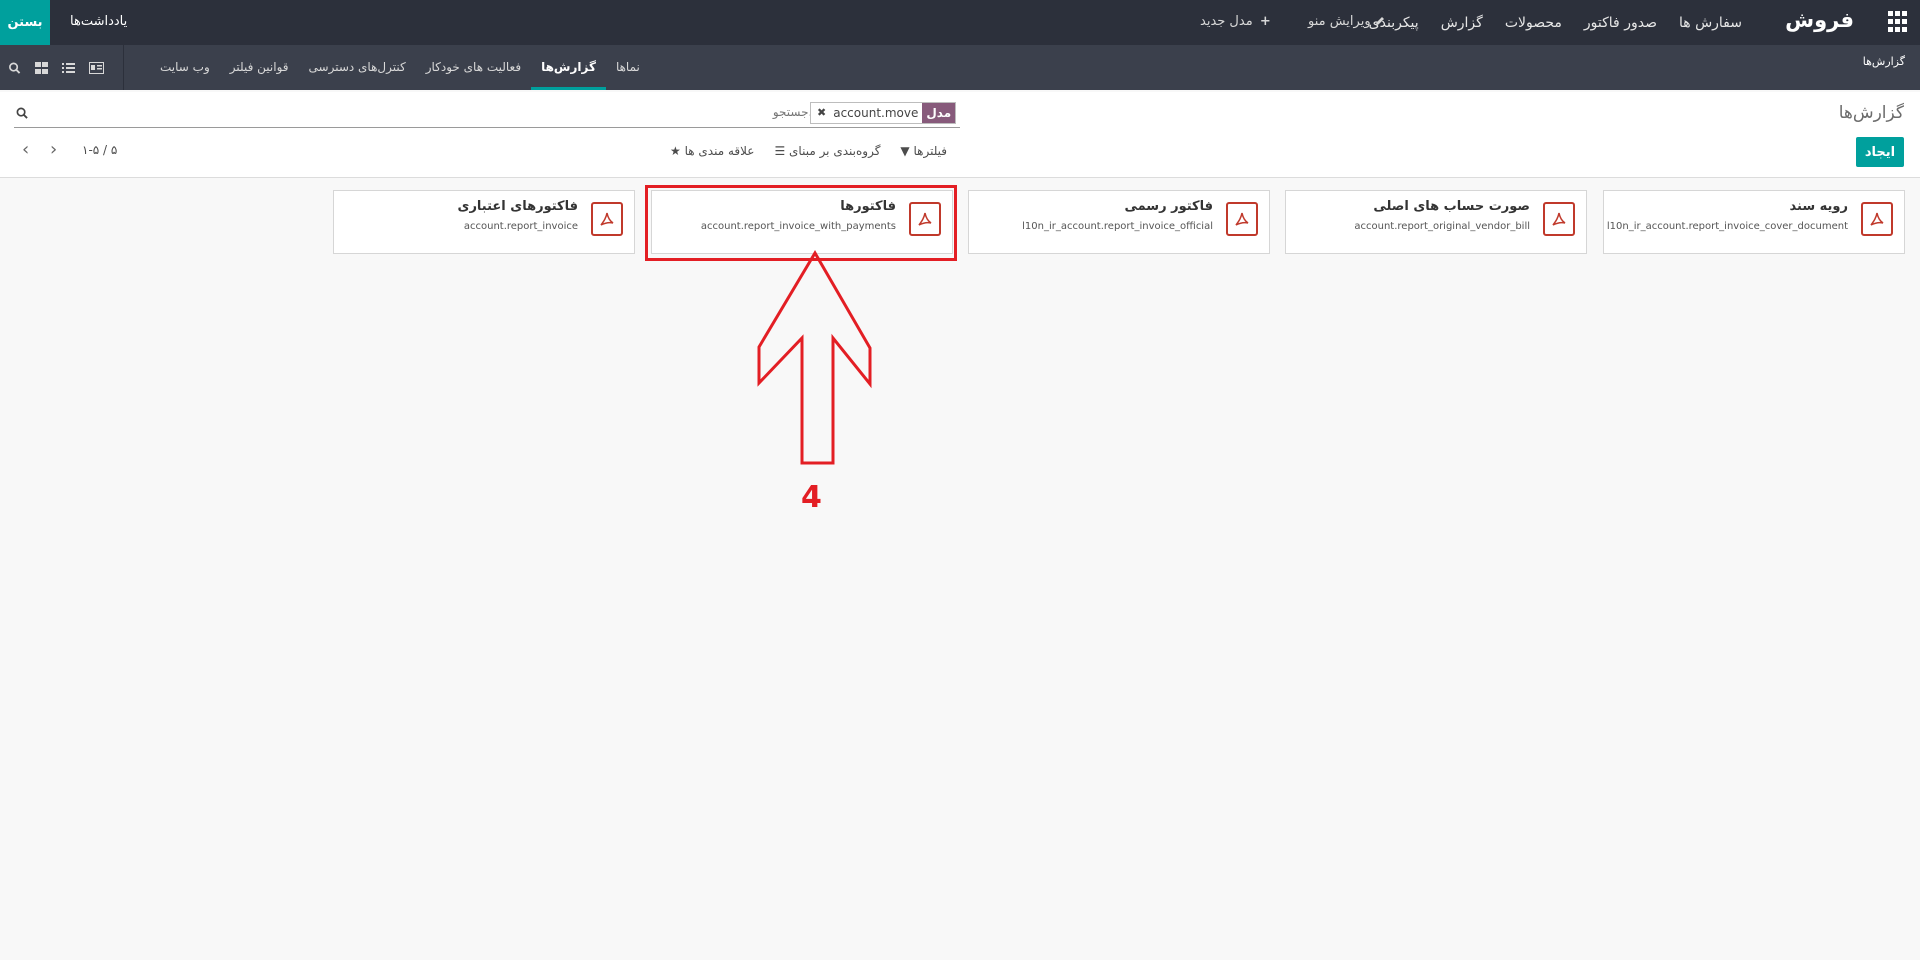  I want to click on facet-value: account.move, so click(876, 113).